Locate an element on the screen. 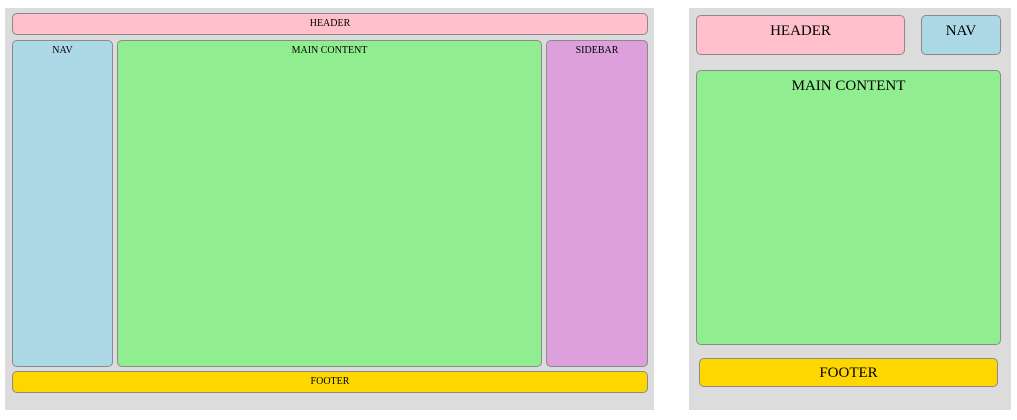  narrow-header-box: HEADER is located at coordinates (800, 35).